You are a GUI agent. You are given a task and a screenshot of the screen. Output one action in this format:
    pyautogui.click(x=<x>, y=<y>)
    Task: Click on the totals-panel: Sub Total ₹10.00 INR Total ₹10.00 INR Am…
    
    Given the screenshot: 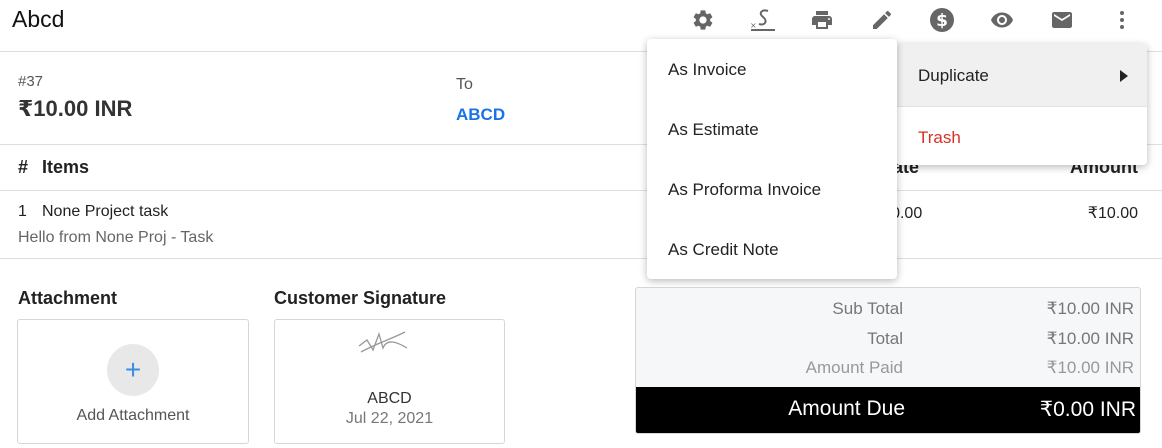 What is the action you would take?
    pyautogui.click(x=888, y=360)
    